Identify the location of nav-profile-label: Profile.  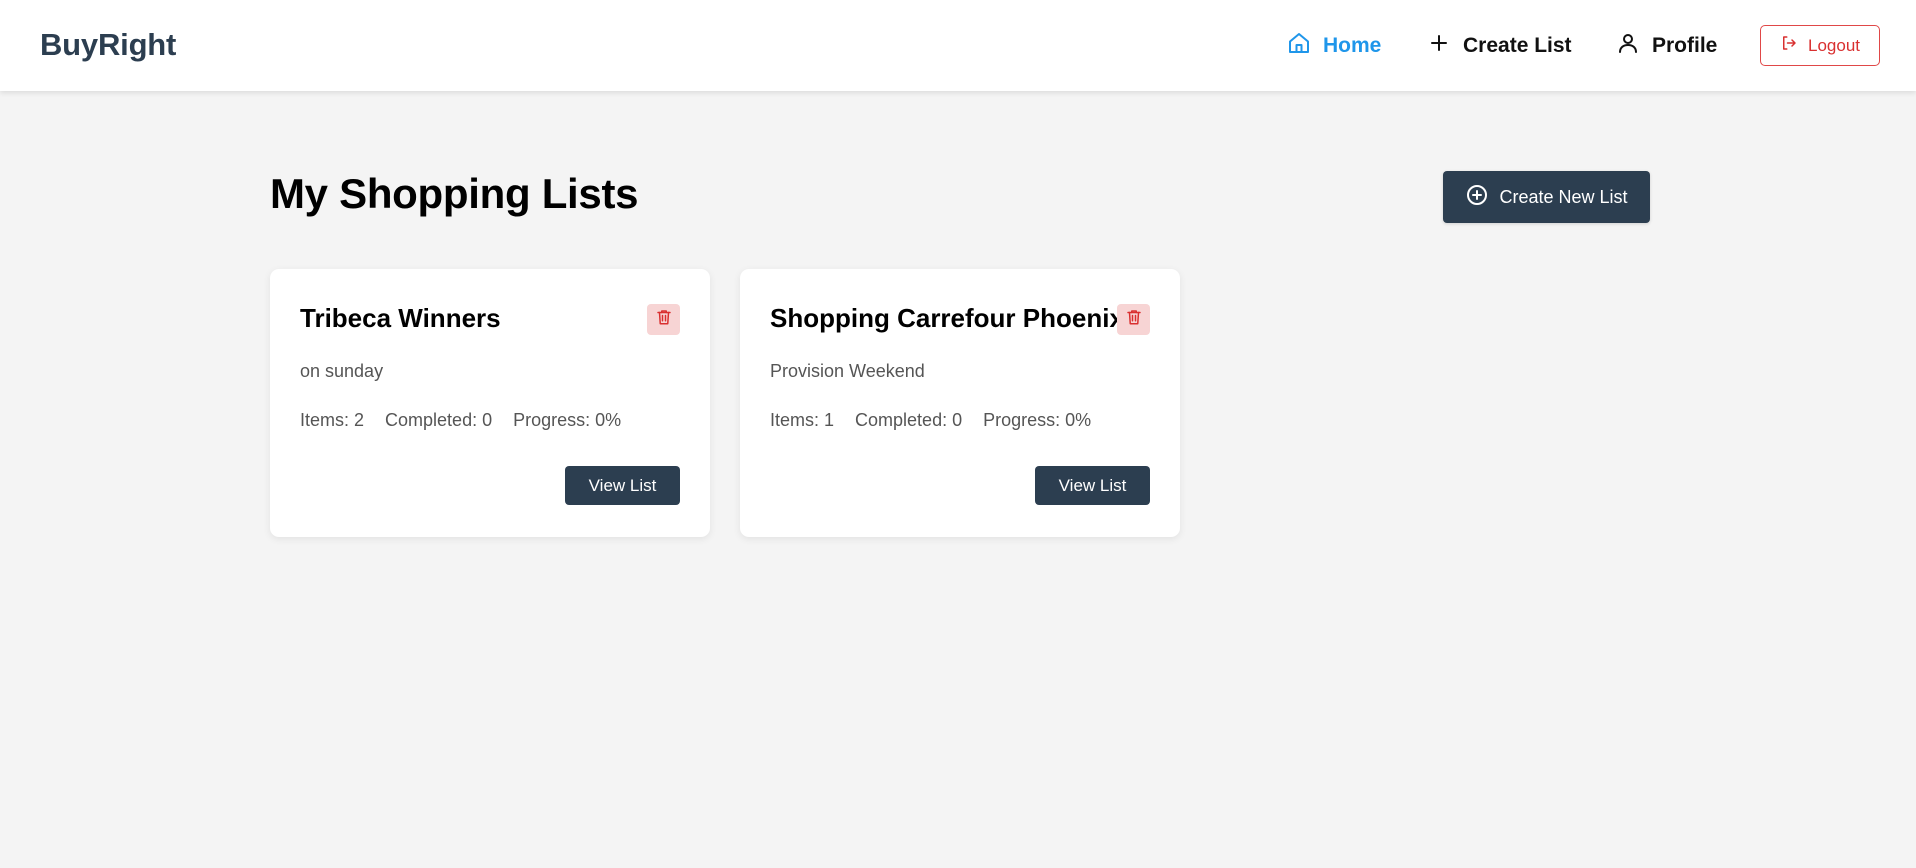
(1685, 45).